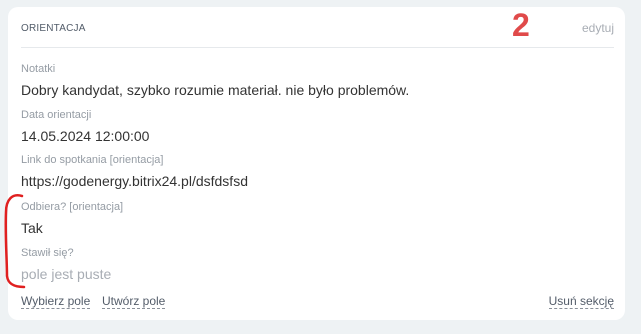 The height and width of the screenshot is (334, 641). What do you see at coordinates (92, 160) in the screenshot?
I see `field-label-meeting-link: Link do spotkania [orientacja]` at bounding box center [92, 160].